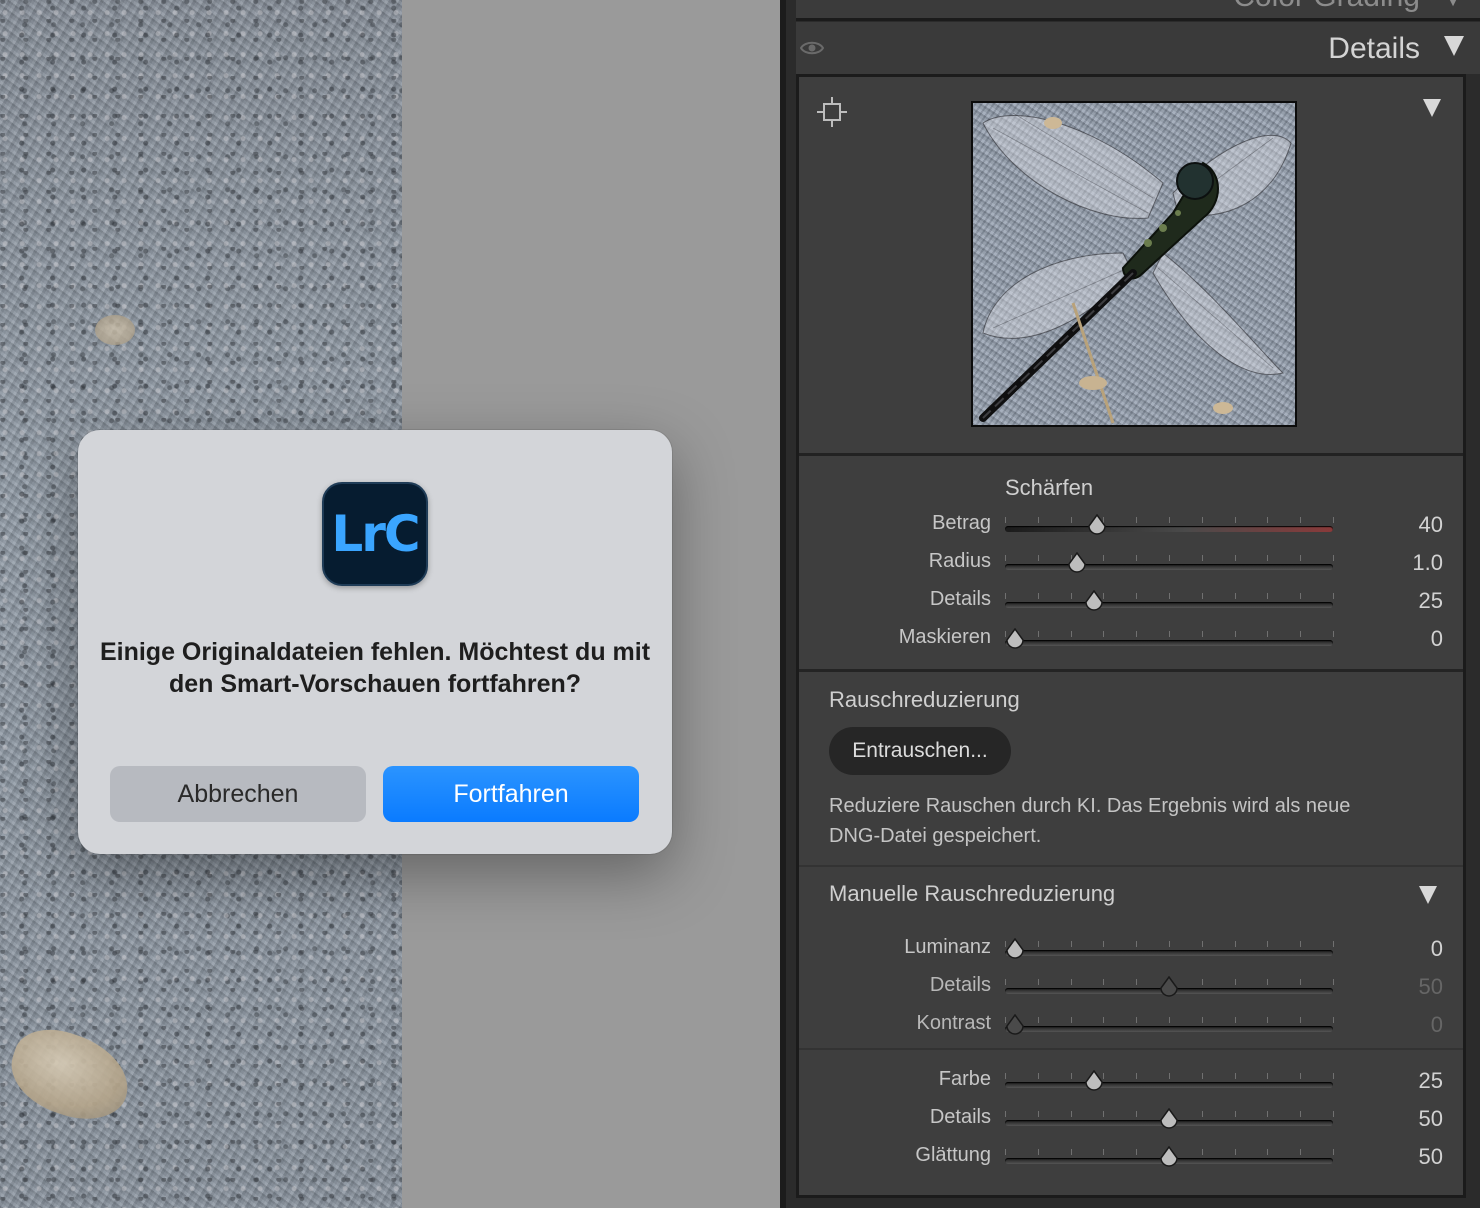  What do you see at coordinates (238, 794) in the screenshot?
I see `cancel-button: Abbrechen` at bounding box center [238, 794].